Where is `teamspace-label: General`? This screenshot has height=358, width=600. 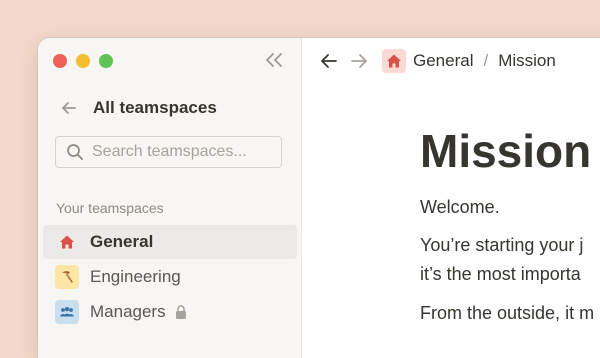 teamspace-label: General is located at coordinates (122, 241).